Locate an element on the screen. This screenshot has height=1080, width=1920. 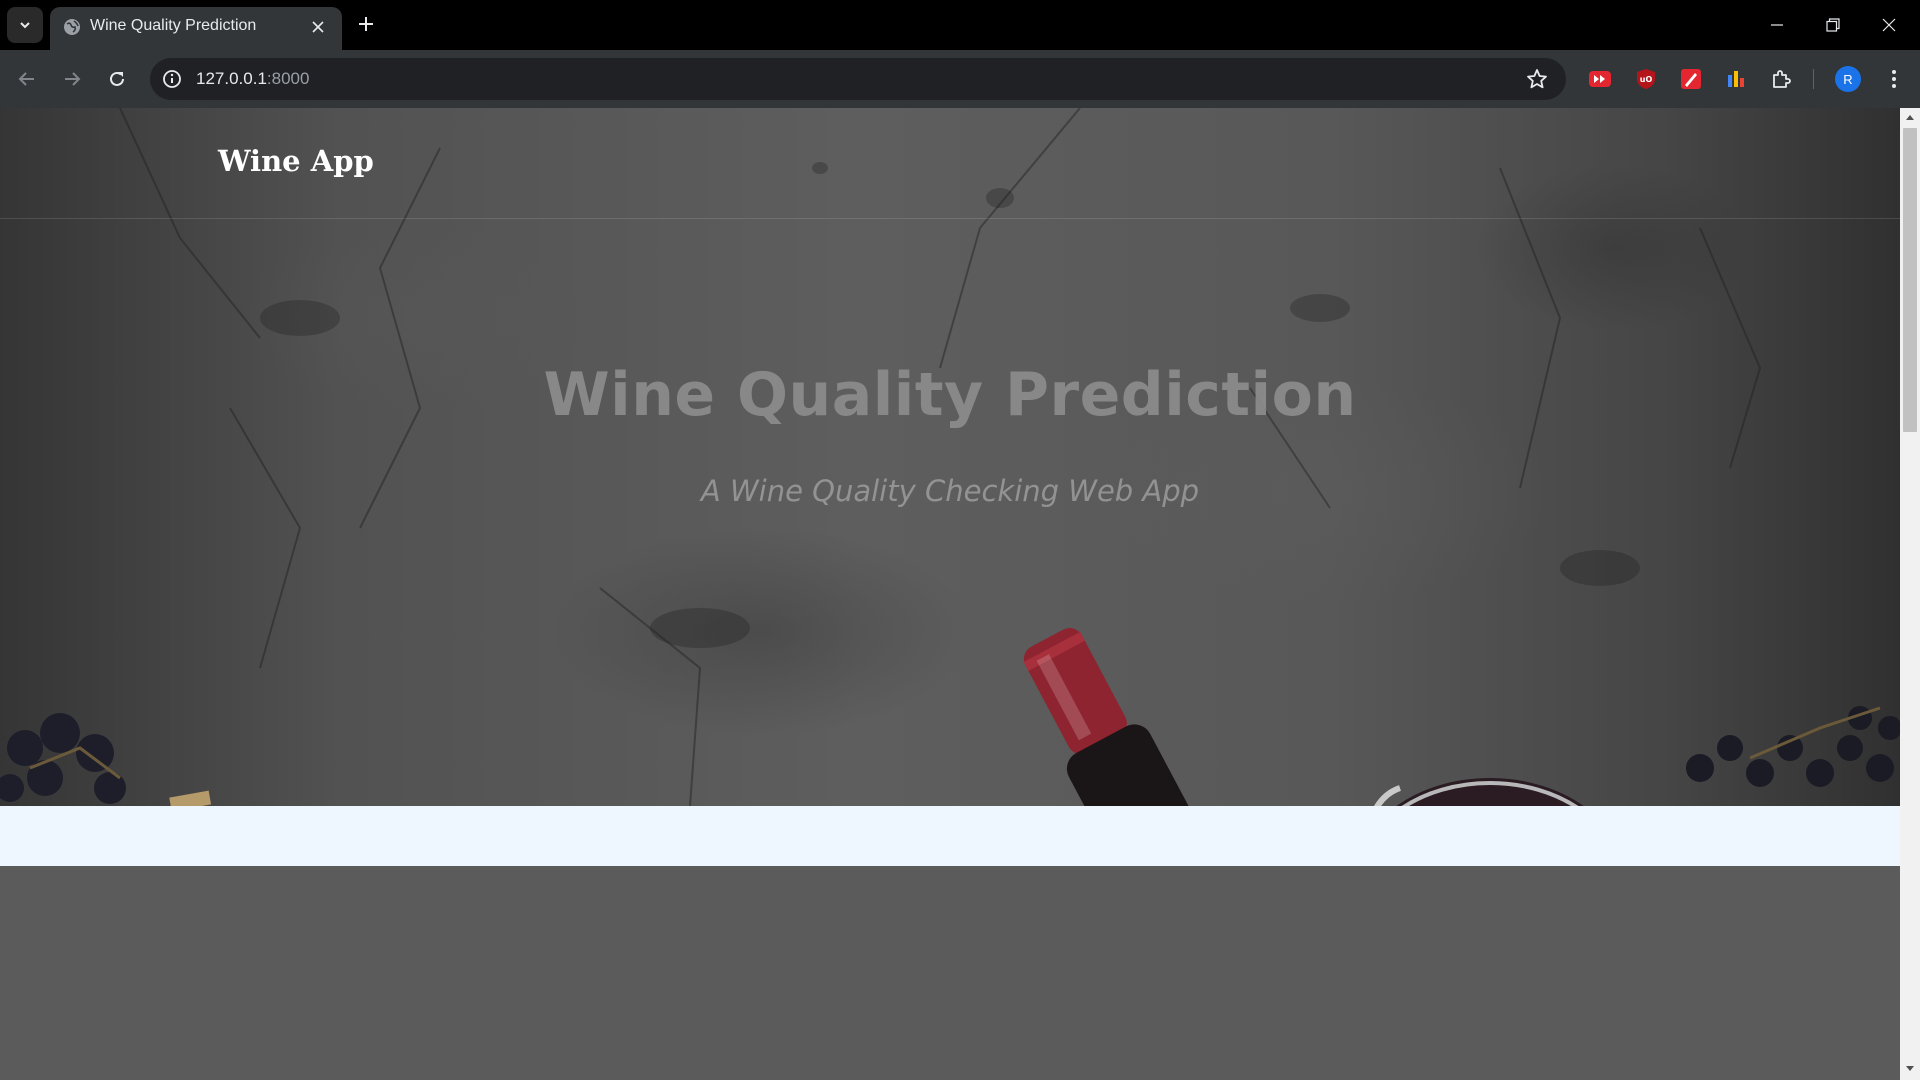
tab-strip: Wine Quality Prediction is located at coordinates (960, 25).